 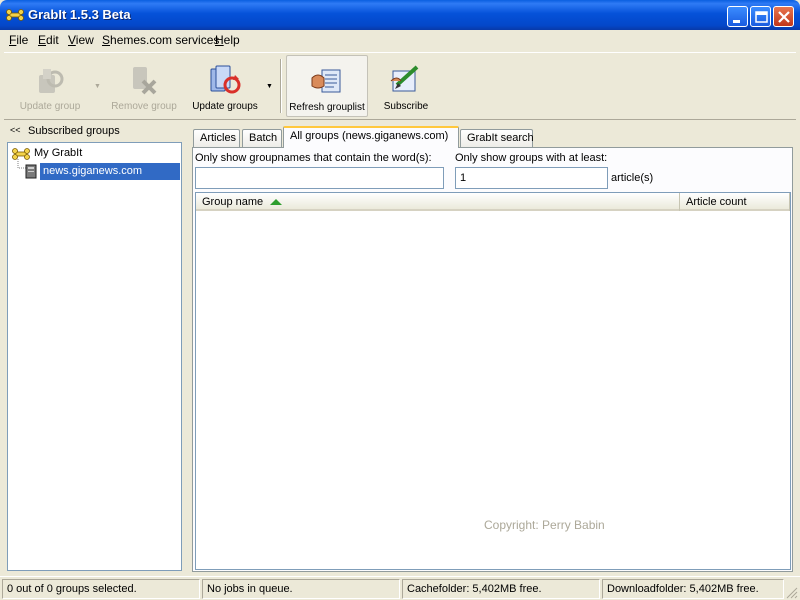 I want to click on maximize-button, so click(x=760, y=16).